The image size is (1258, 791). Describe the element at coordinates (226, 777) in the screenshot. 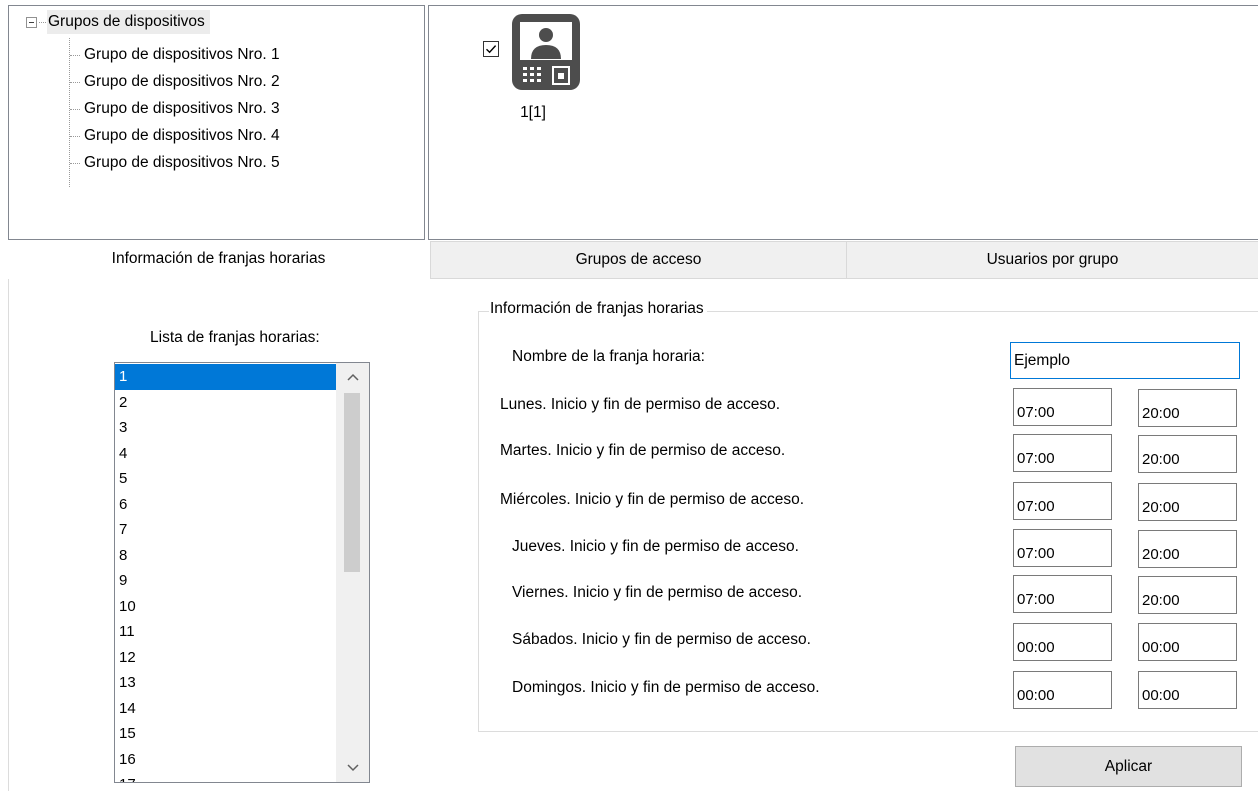

I see `list-item: 17` at that location.